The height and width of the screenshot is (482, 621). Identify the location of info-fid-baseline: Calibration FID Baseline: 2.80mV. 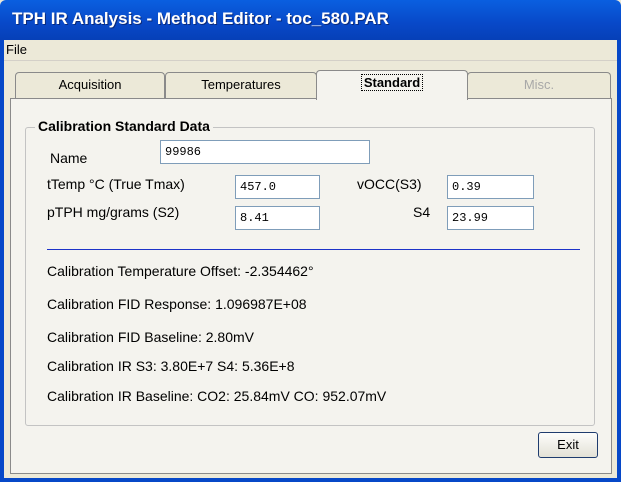
(150, 337).